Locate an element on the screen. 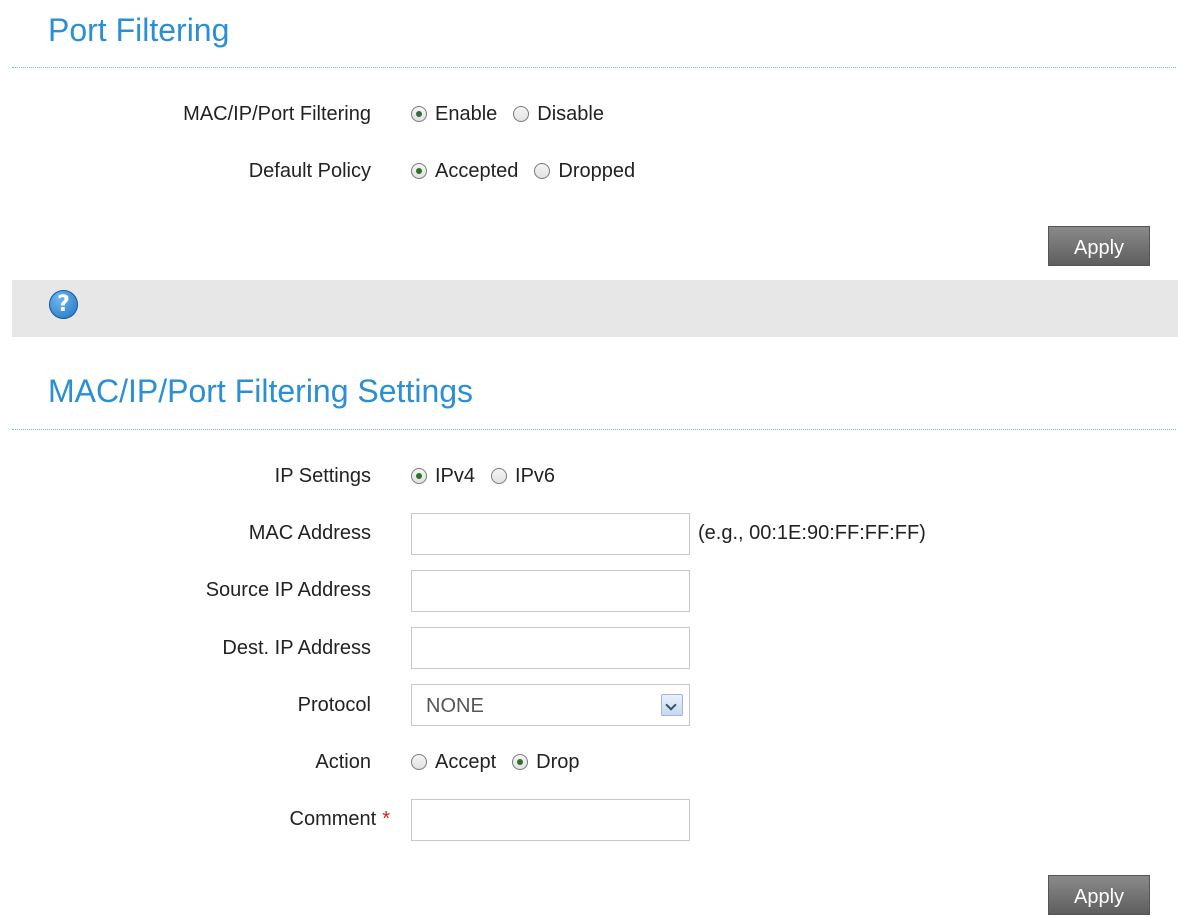 The height and width of the screenshot is (917, 1178). ip-v6-option: IPv6 is located at coordinates (523, 476).